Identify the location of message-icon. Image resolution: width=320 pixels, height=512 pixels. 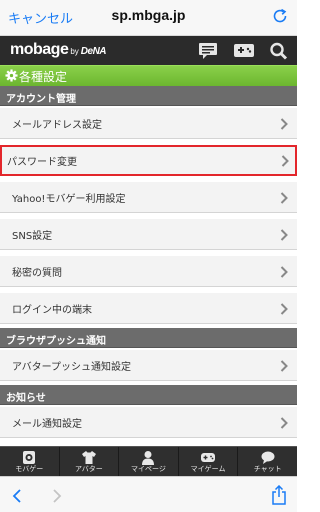
(208, 51).